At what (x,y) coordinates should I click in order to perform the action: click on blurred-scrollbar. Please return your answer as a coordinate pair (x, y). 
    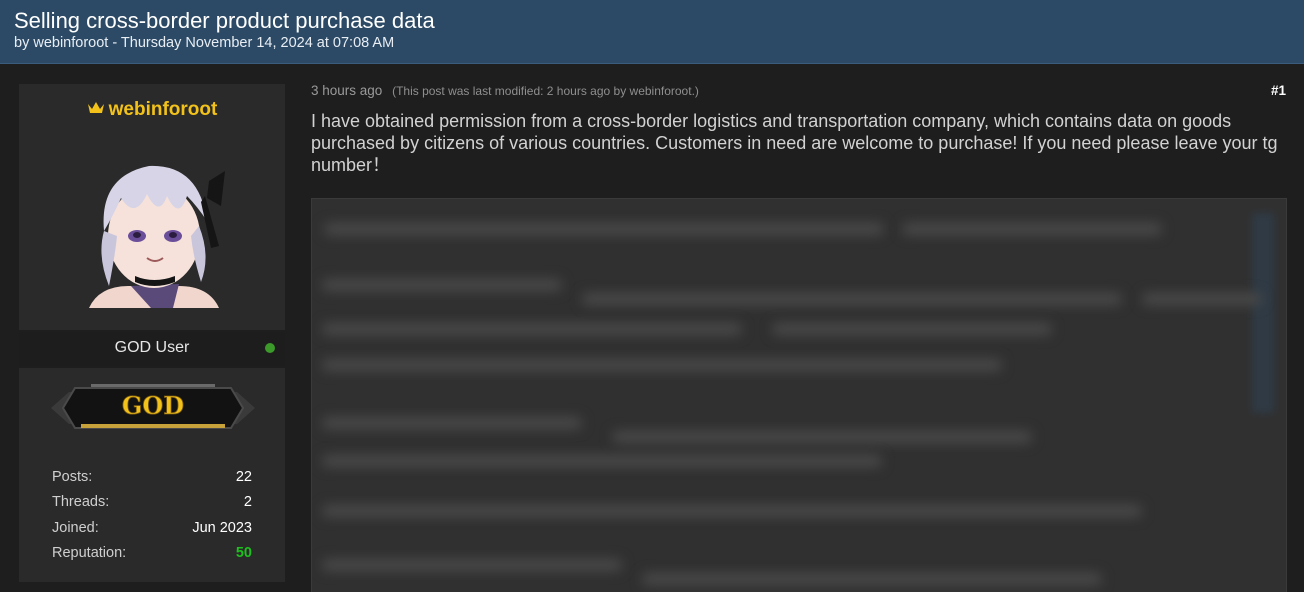
    Looking at the image, I should click on (1263, 313).